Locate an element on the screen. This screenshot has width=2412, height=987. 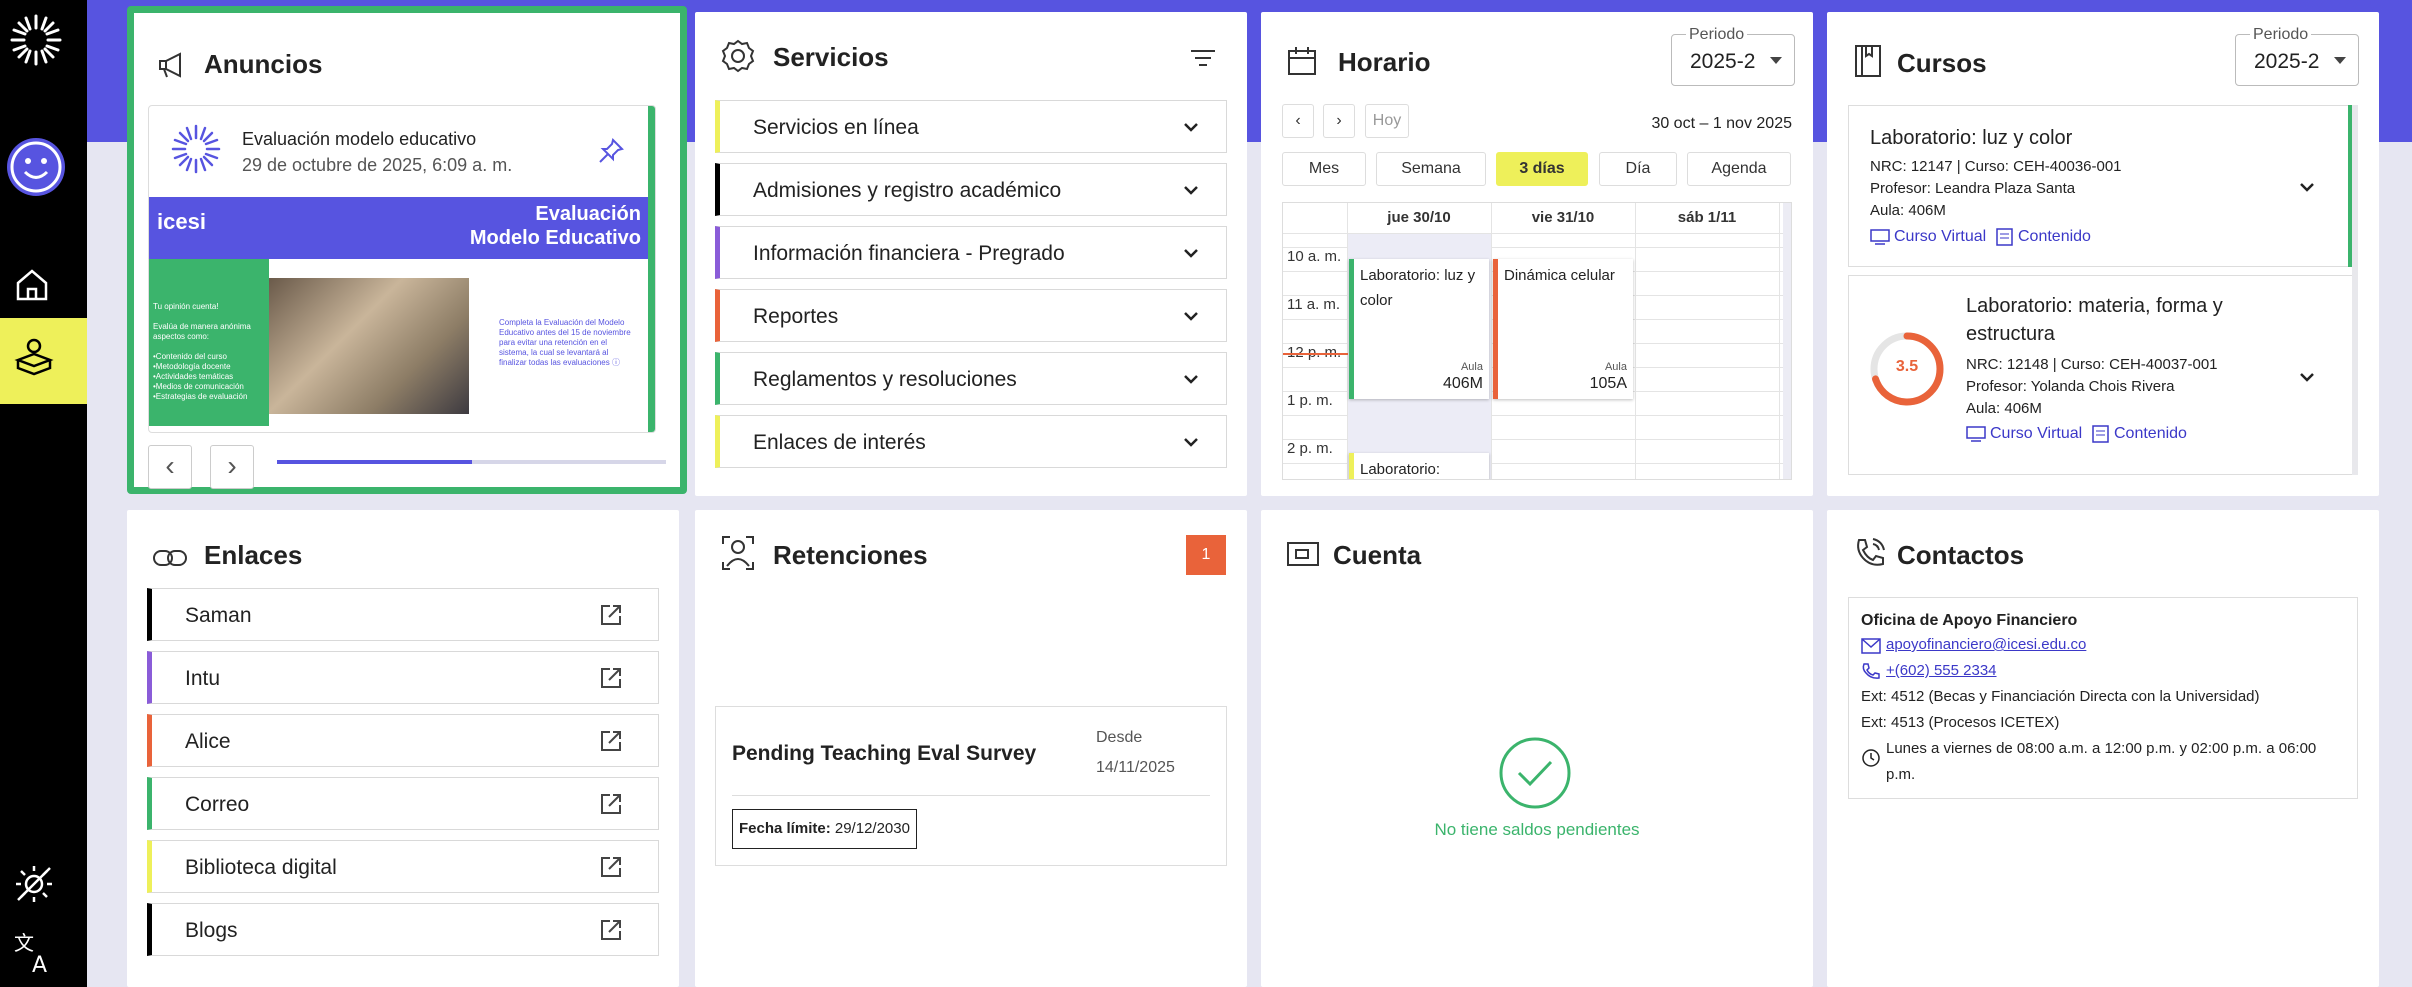
link-icon is located at coordinates (170, 558).